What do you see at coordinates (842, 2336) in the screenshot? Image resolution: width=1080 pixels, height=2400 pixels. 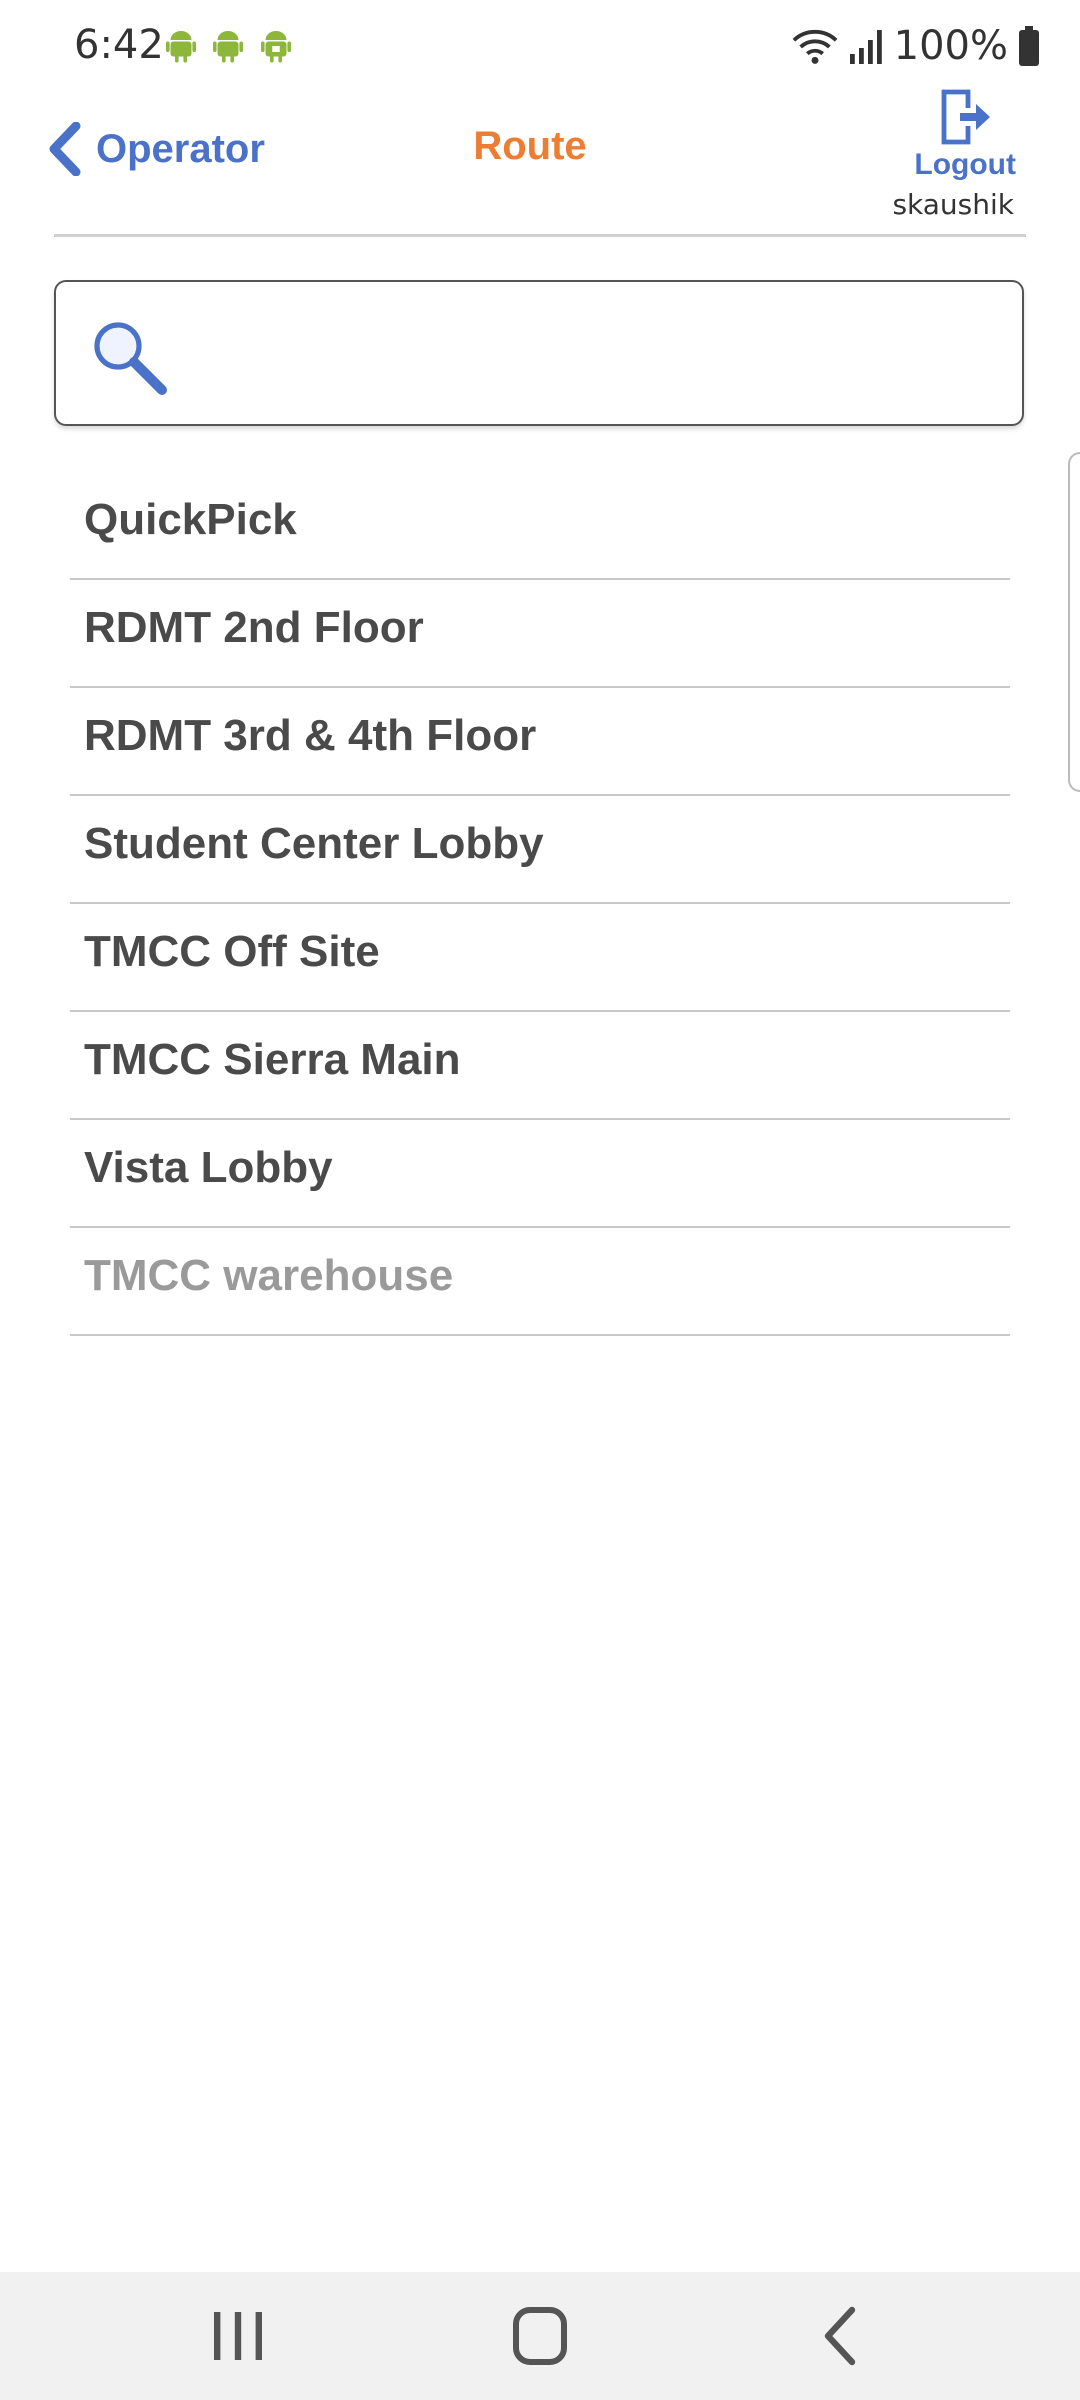 I see `back-nav-icon` at bounding box center [842, 2336].